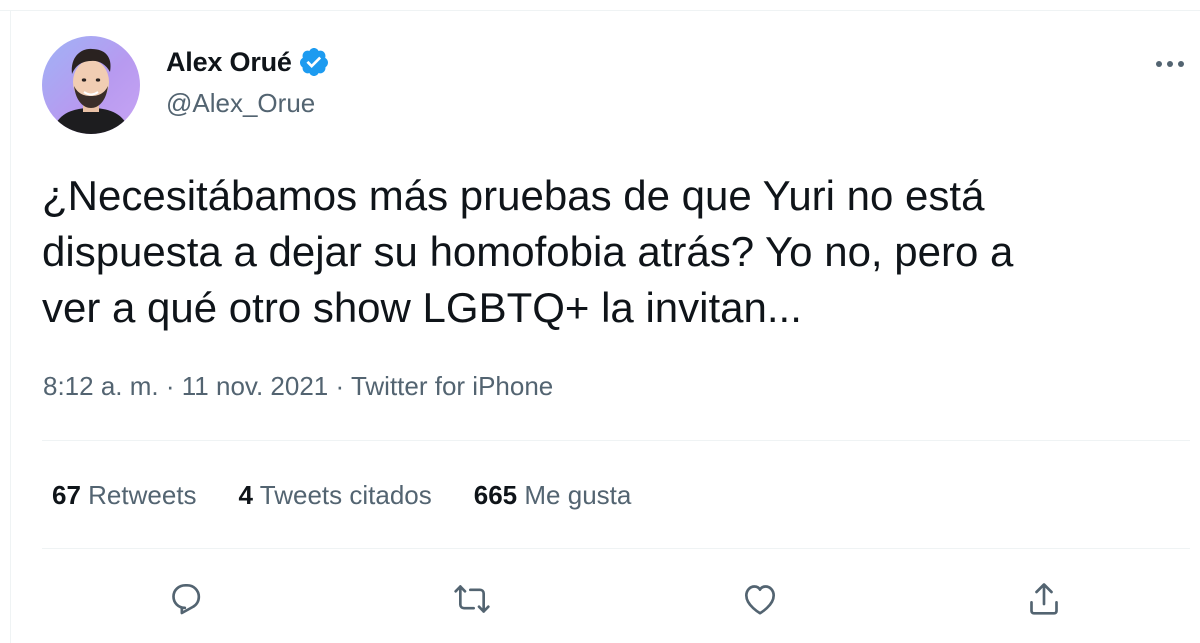  I want to click on reply-button, so click(186, 599).